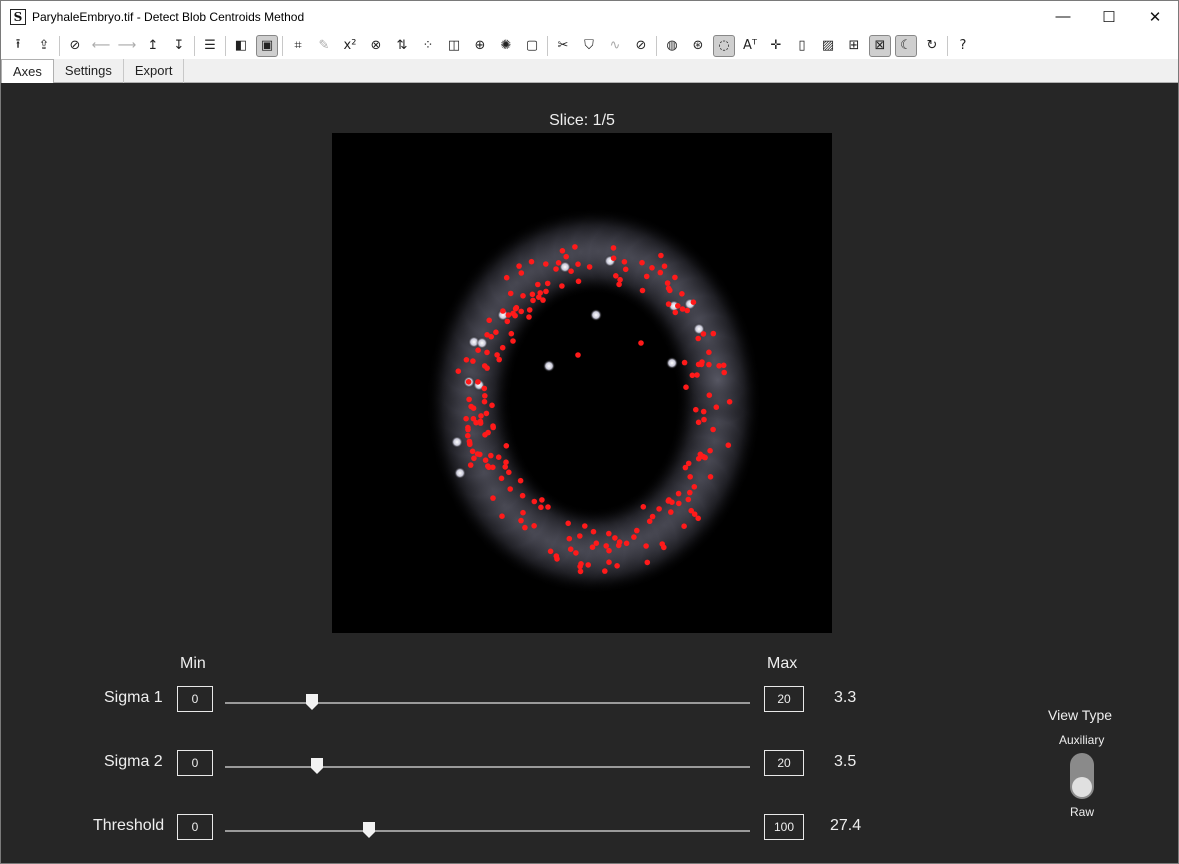  I want to click on sigma1-slider-track, so click(487, 703).